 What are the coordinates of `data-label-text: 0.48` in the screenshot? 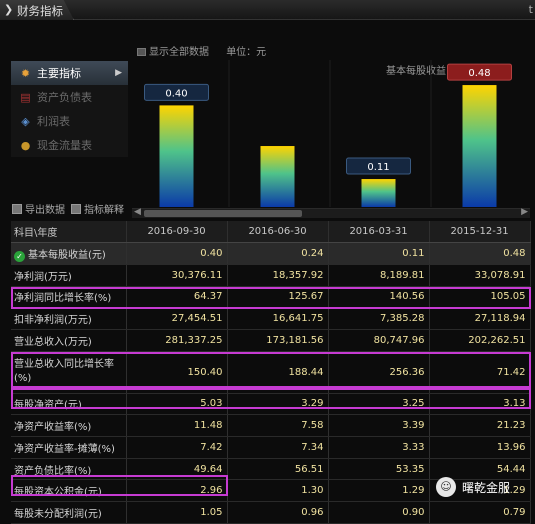 It's located at (479, 73).